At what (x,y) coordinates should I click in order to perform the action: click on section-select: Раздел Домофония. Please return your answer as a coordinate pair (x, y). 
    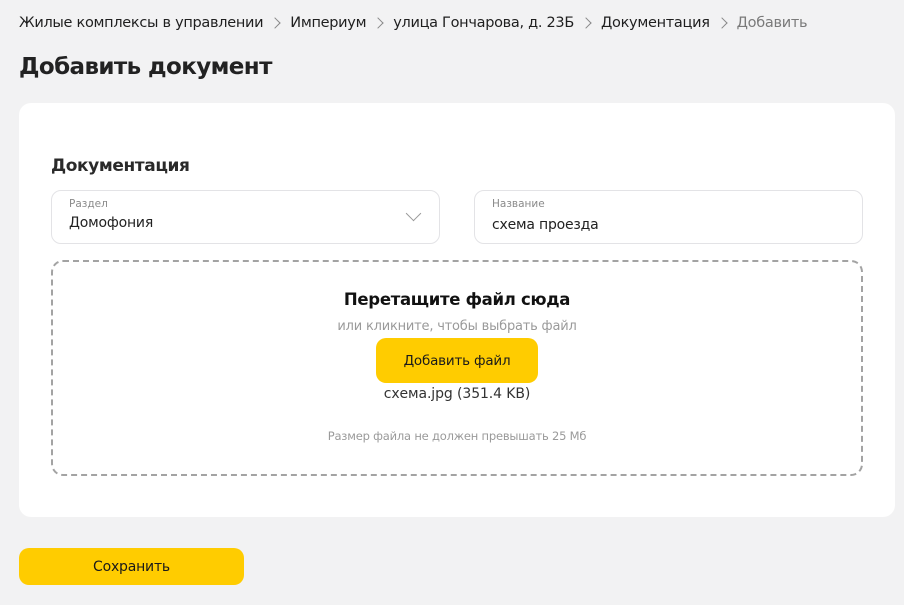
    Looking at the image, I should click on (245, 217).